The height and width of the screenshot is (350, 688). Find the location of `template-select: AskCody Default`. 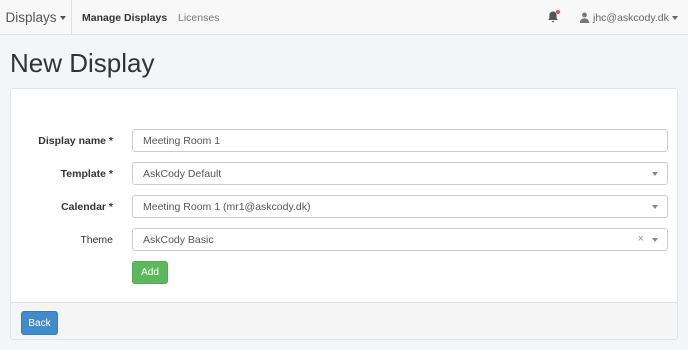

template-select: AskCody Default is located at coordinates (400, 173).